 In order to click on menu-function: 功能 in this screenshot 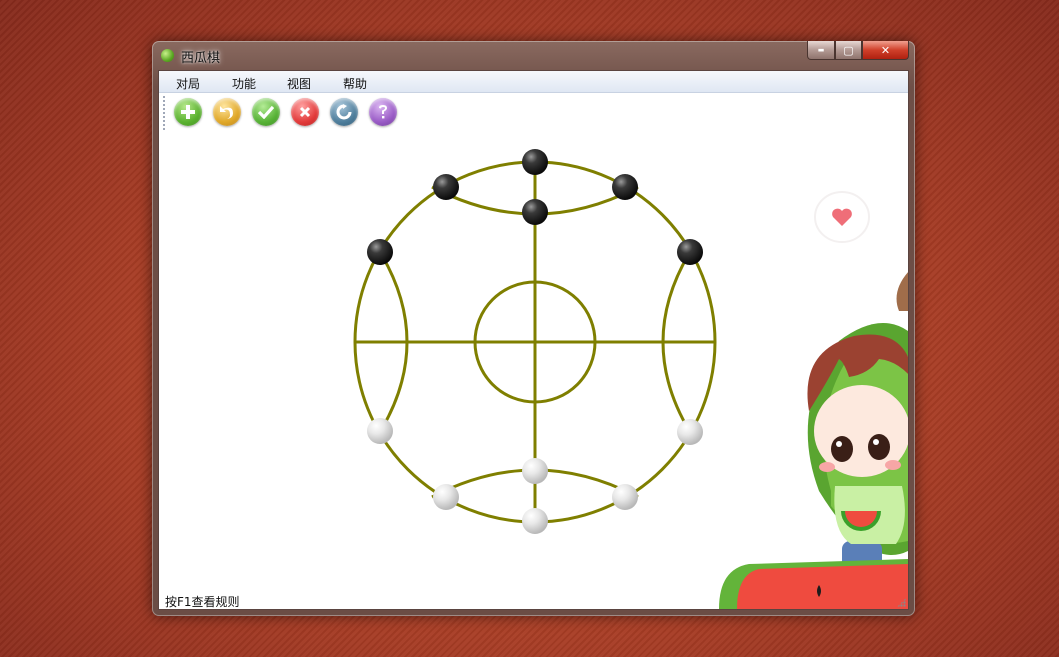, I will do `click(244, 83)`.